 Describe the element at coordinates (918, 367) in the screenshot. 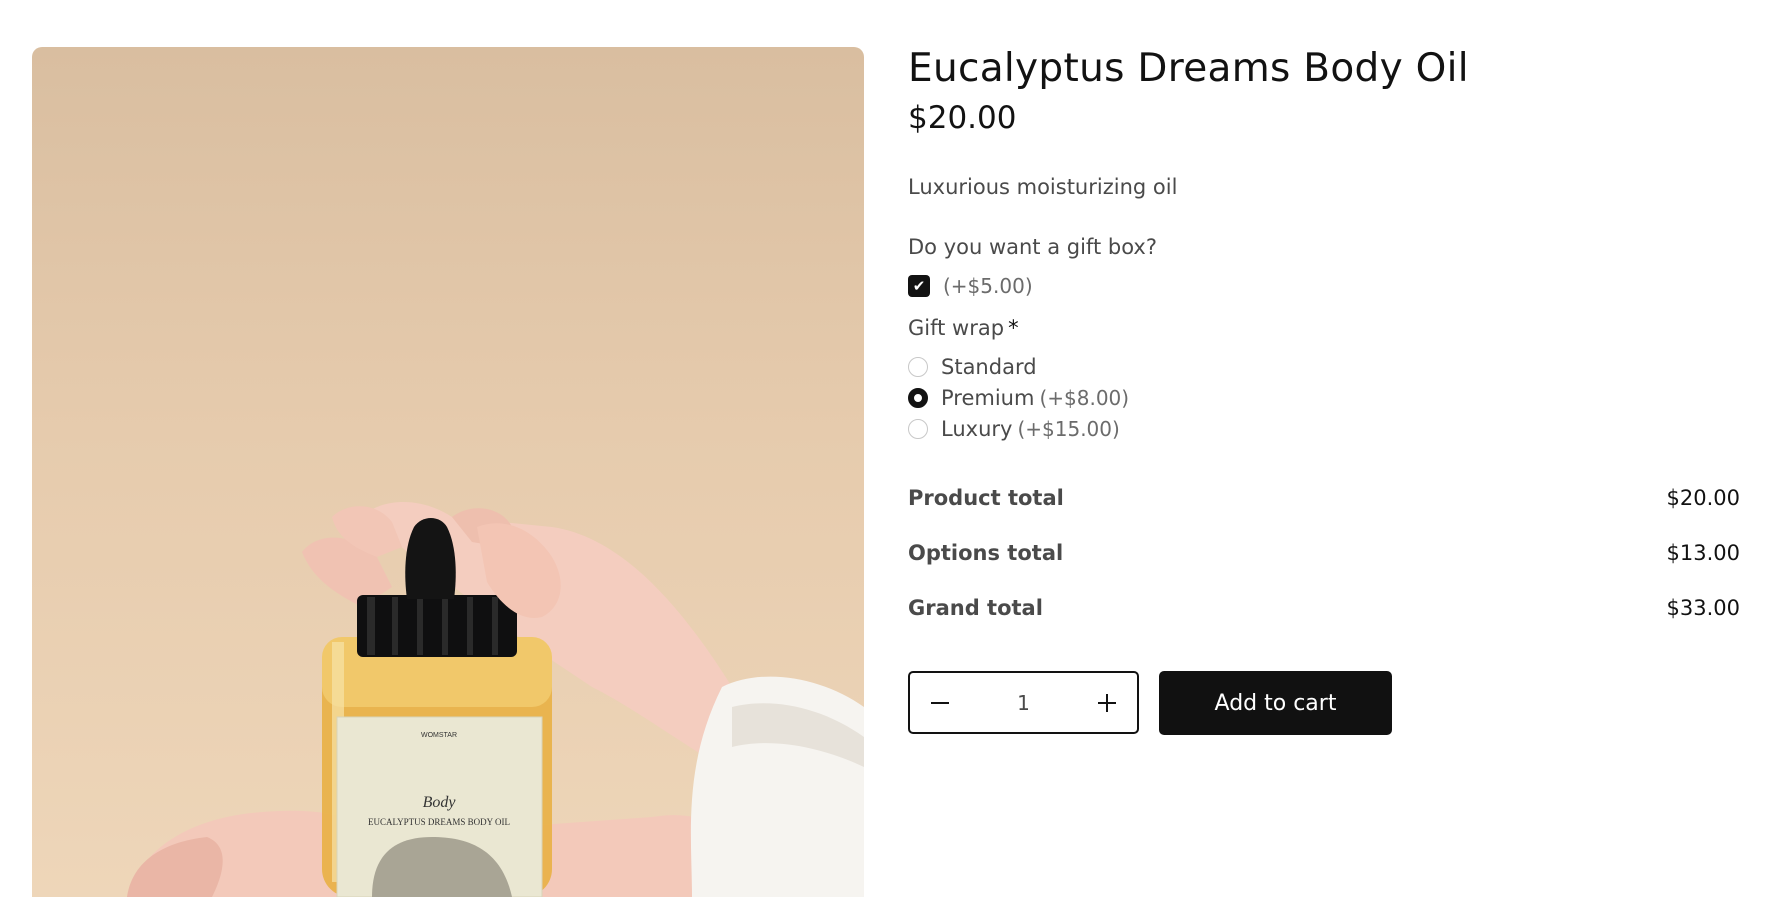

I see `radio-standard` at that location.